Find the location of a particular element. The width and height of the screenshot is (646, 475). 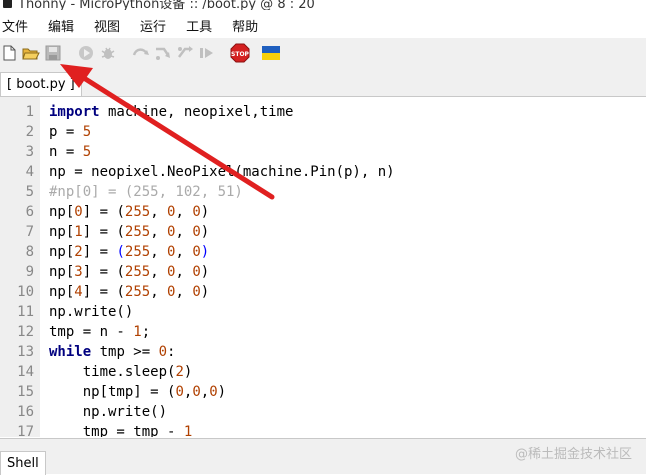

tab-shell: Shell is located at coordinates (23, 463).